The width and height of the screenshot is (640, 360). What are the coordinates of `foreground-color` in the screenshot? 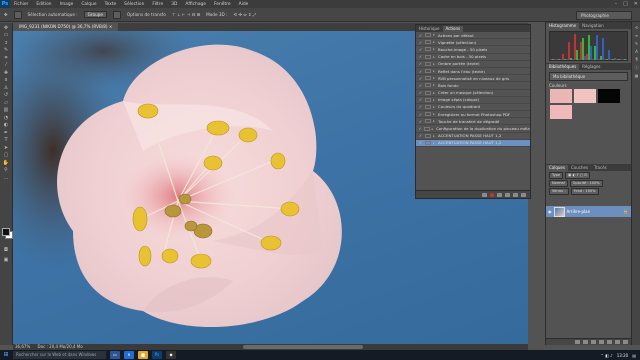 It's located at (6, 232).